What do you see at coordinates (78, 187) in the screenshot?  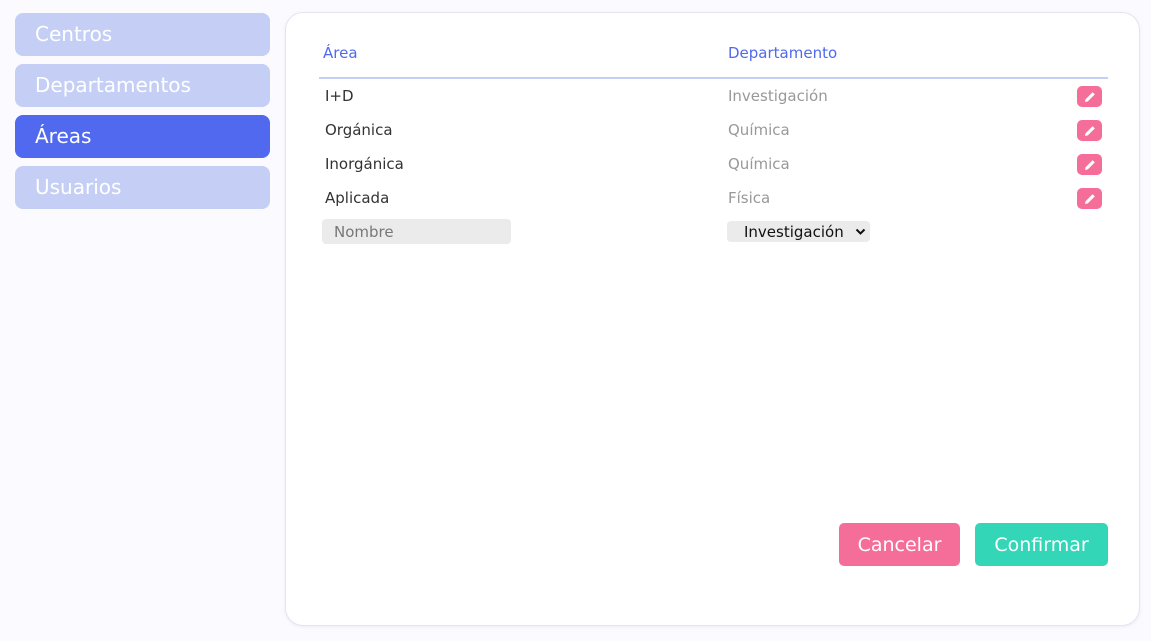 I see `sidebar-item-label: Usuarios` at bounding box center [78, 187].